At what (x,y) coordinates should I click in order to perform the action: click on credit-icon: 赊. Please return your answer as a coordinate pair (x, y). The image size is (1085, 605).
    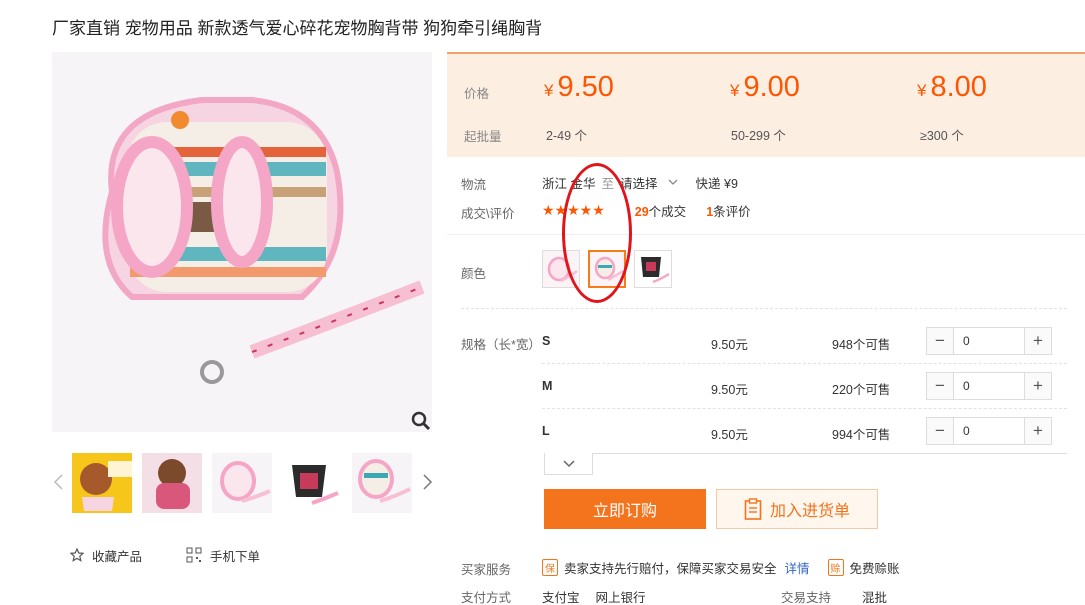
    Looking at the image, I should click on (835, 567).